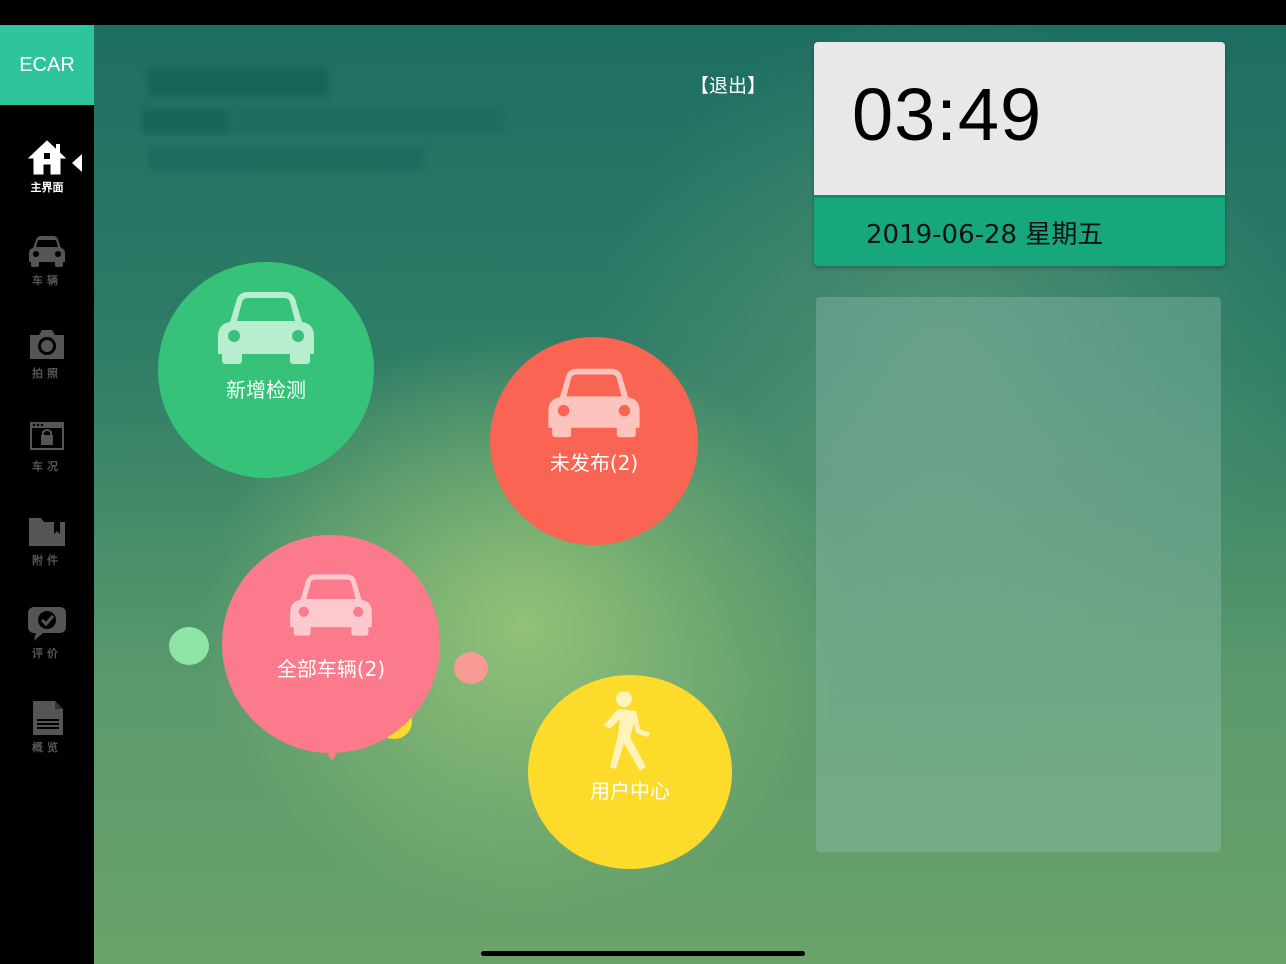 The image size is (1286, 964). I want to click on camera-icon, so click(47, 344).